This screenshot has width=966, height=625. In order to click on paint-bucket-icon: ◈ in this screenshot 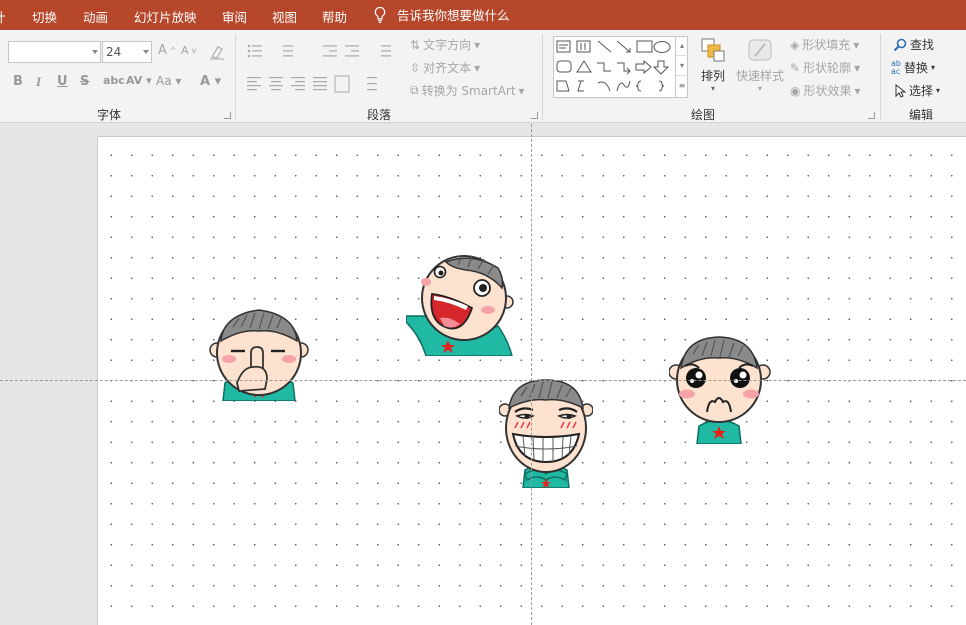, I will do `click(795, 44)`.